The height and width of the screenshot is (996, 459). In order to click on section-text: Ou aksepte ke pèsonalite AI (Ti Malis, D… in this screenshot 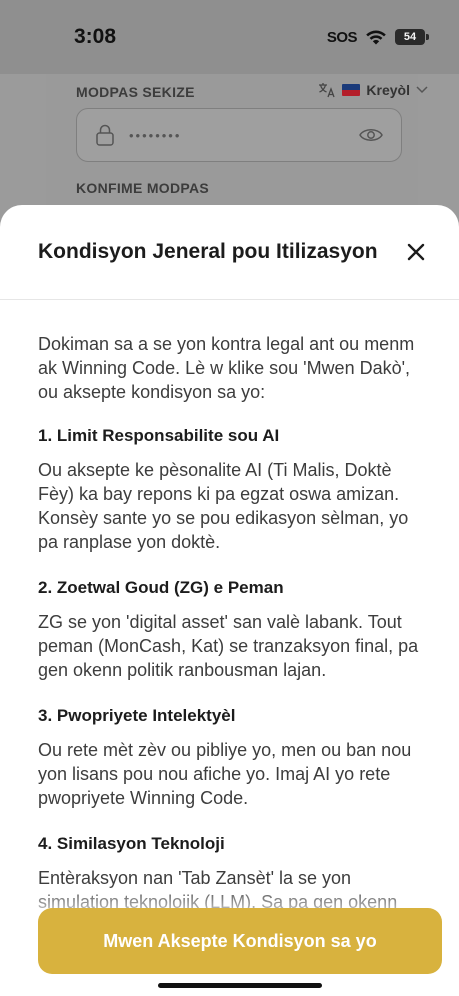, I will do `click(223, 506)`.